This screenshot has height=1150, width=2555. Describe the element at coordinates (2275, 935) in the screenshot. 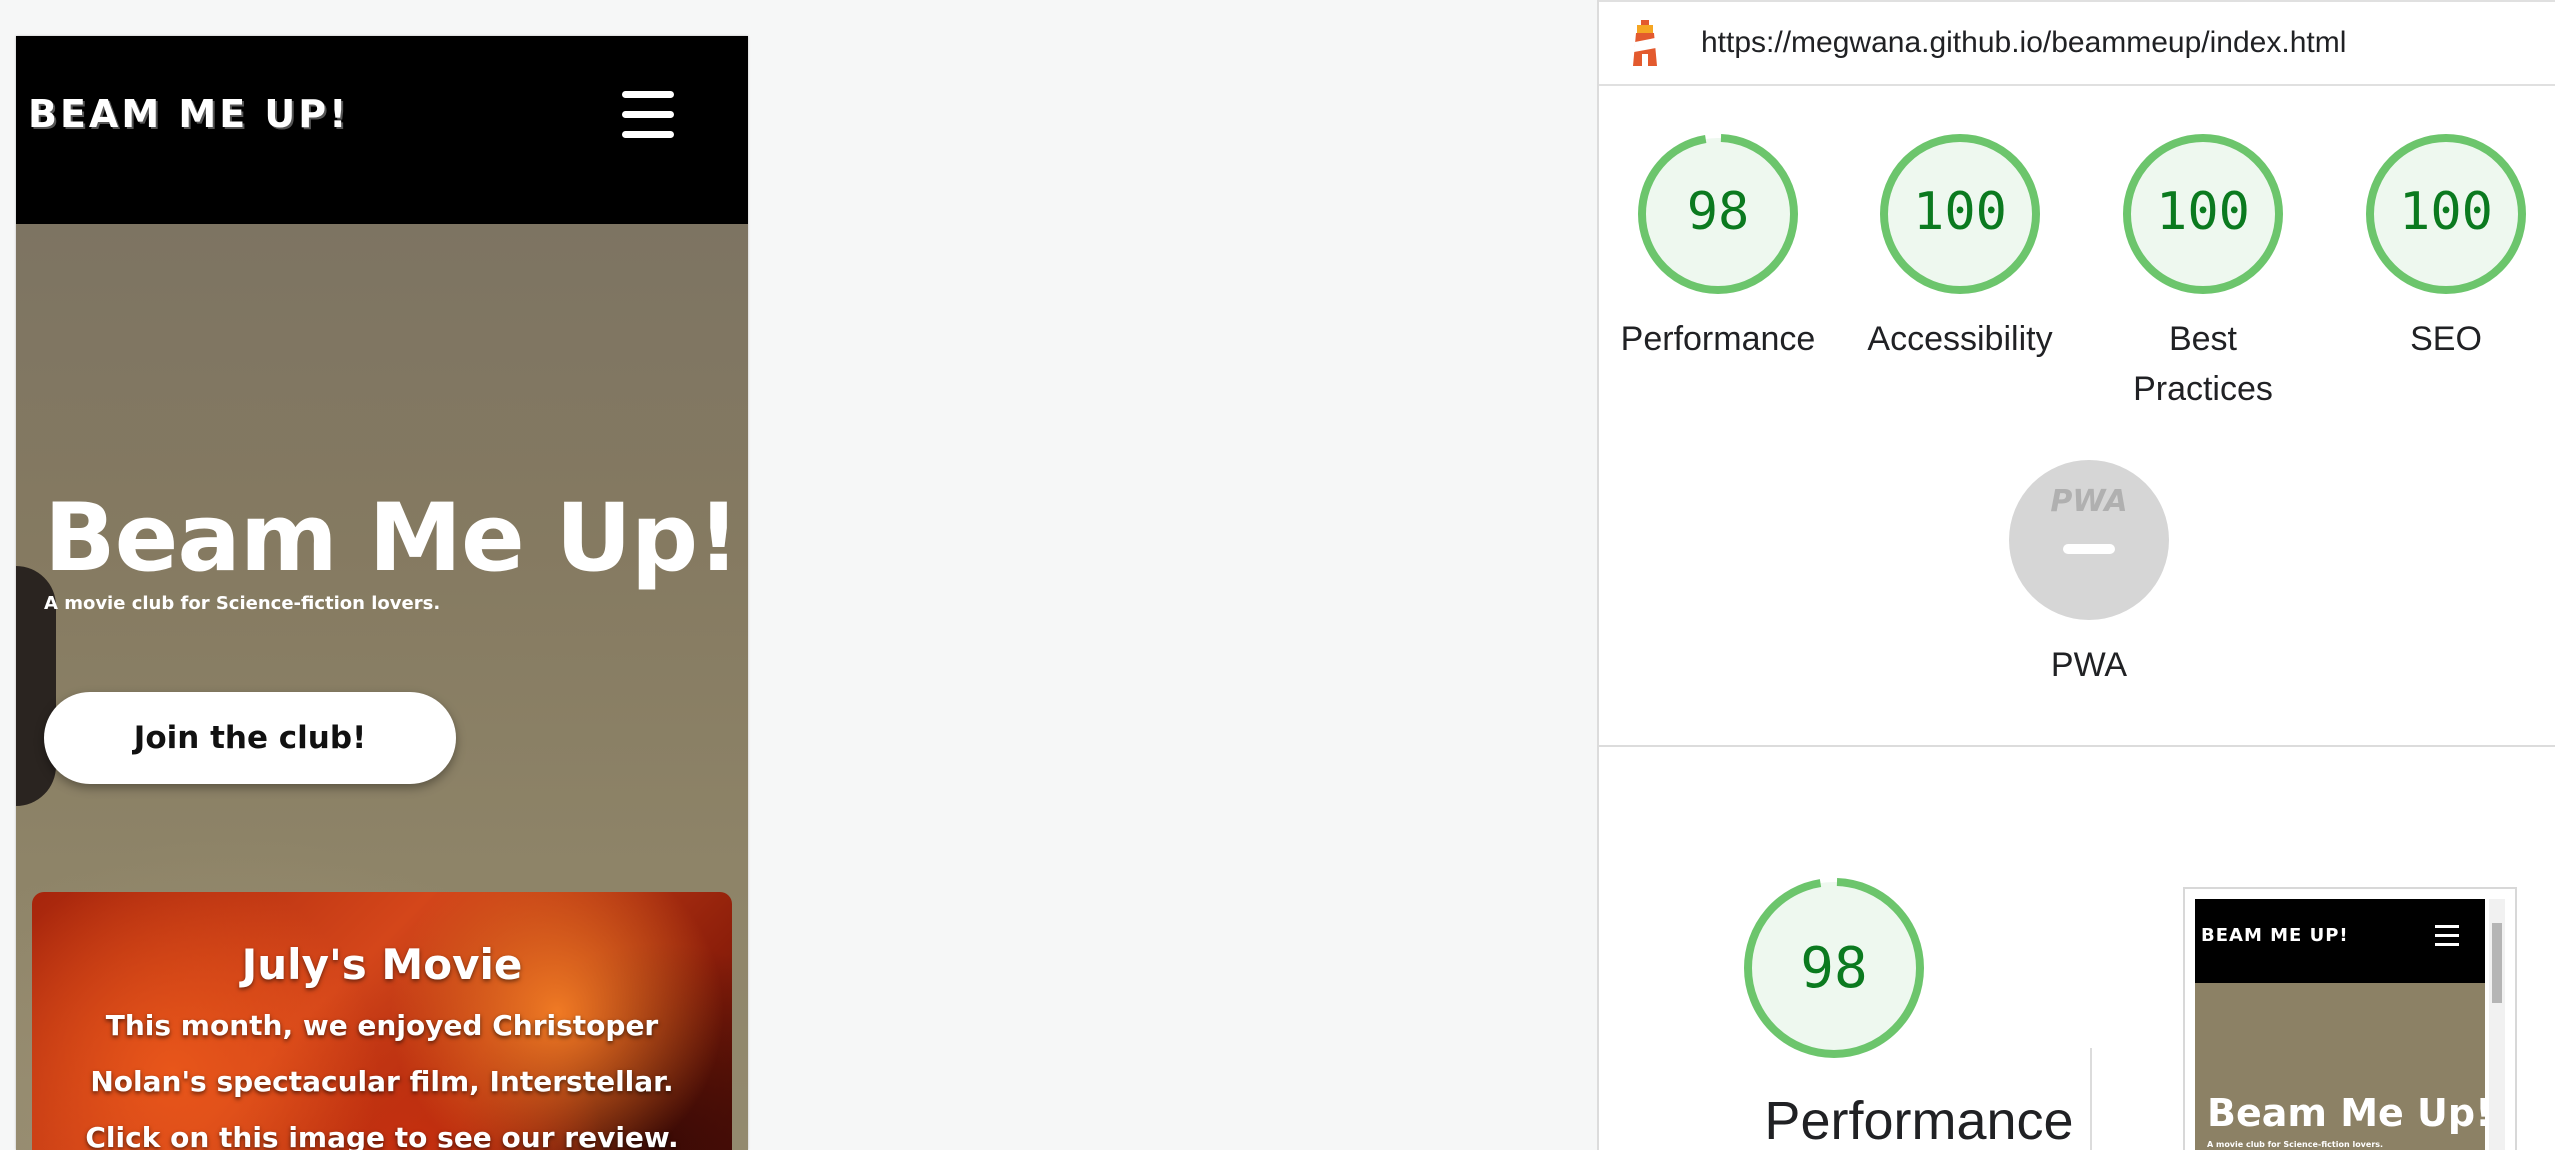

I see `thumbnail-logo: BEAM ME UP!` at that location.